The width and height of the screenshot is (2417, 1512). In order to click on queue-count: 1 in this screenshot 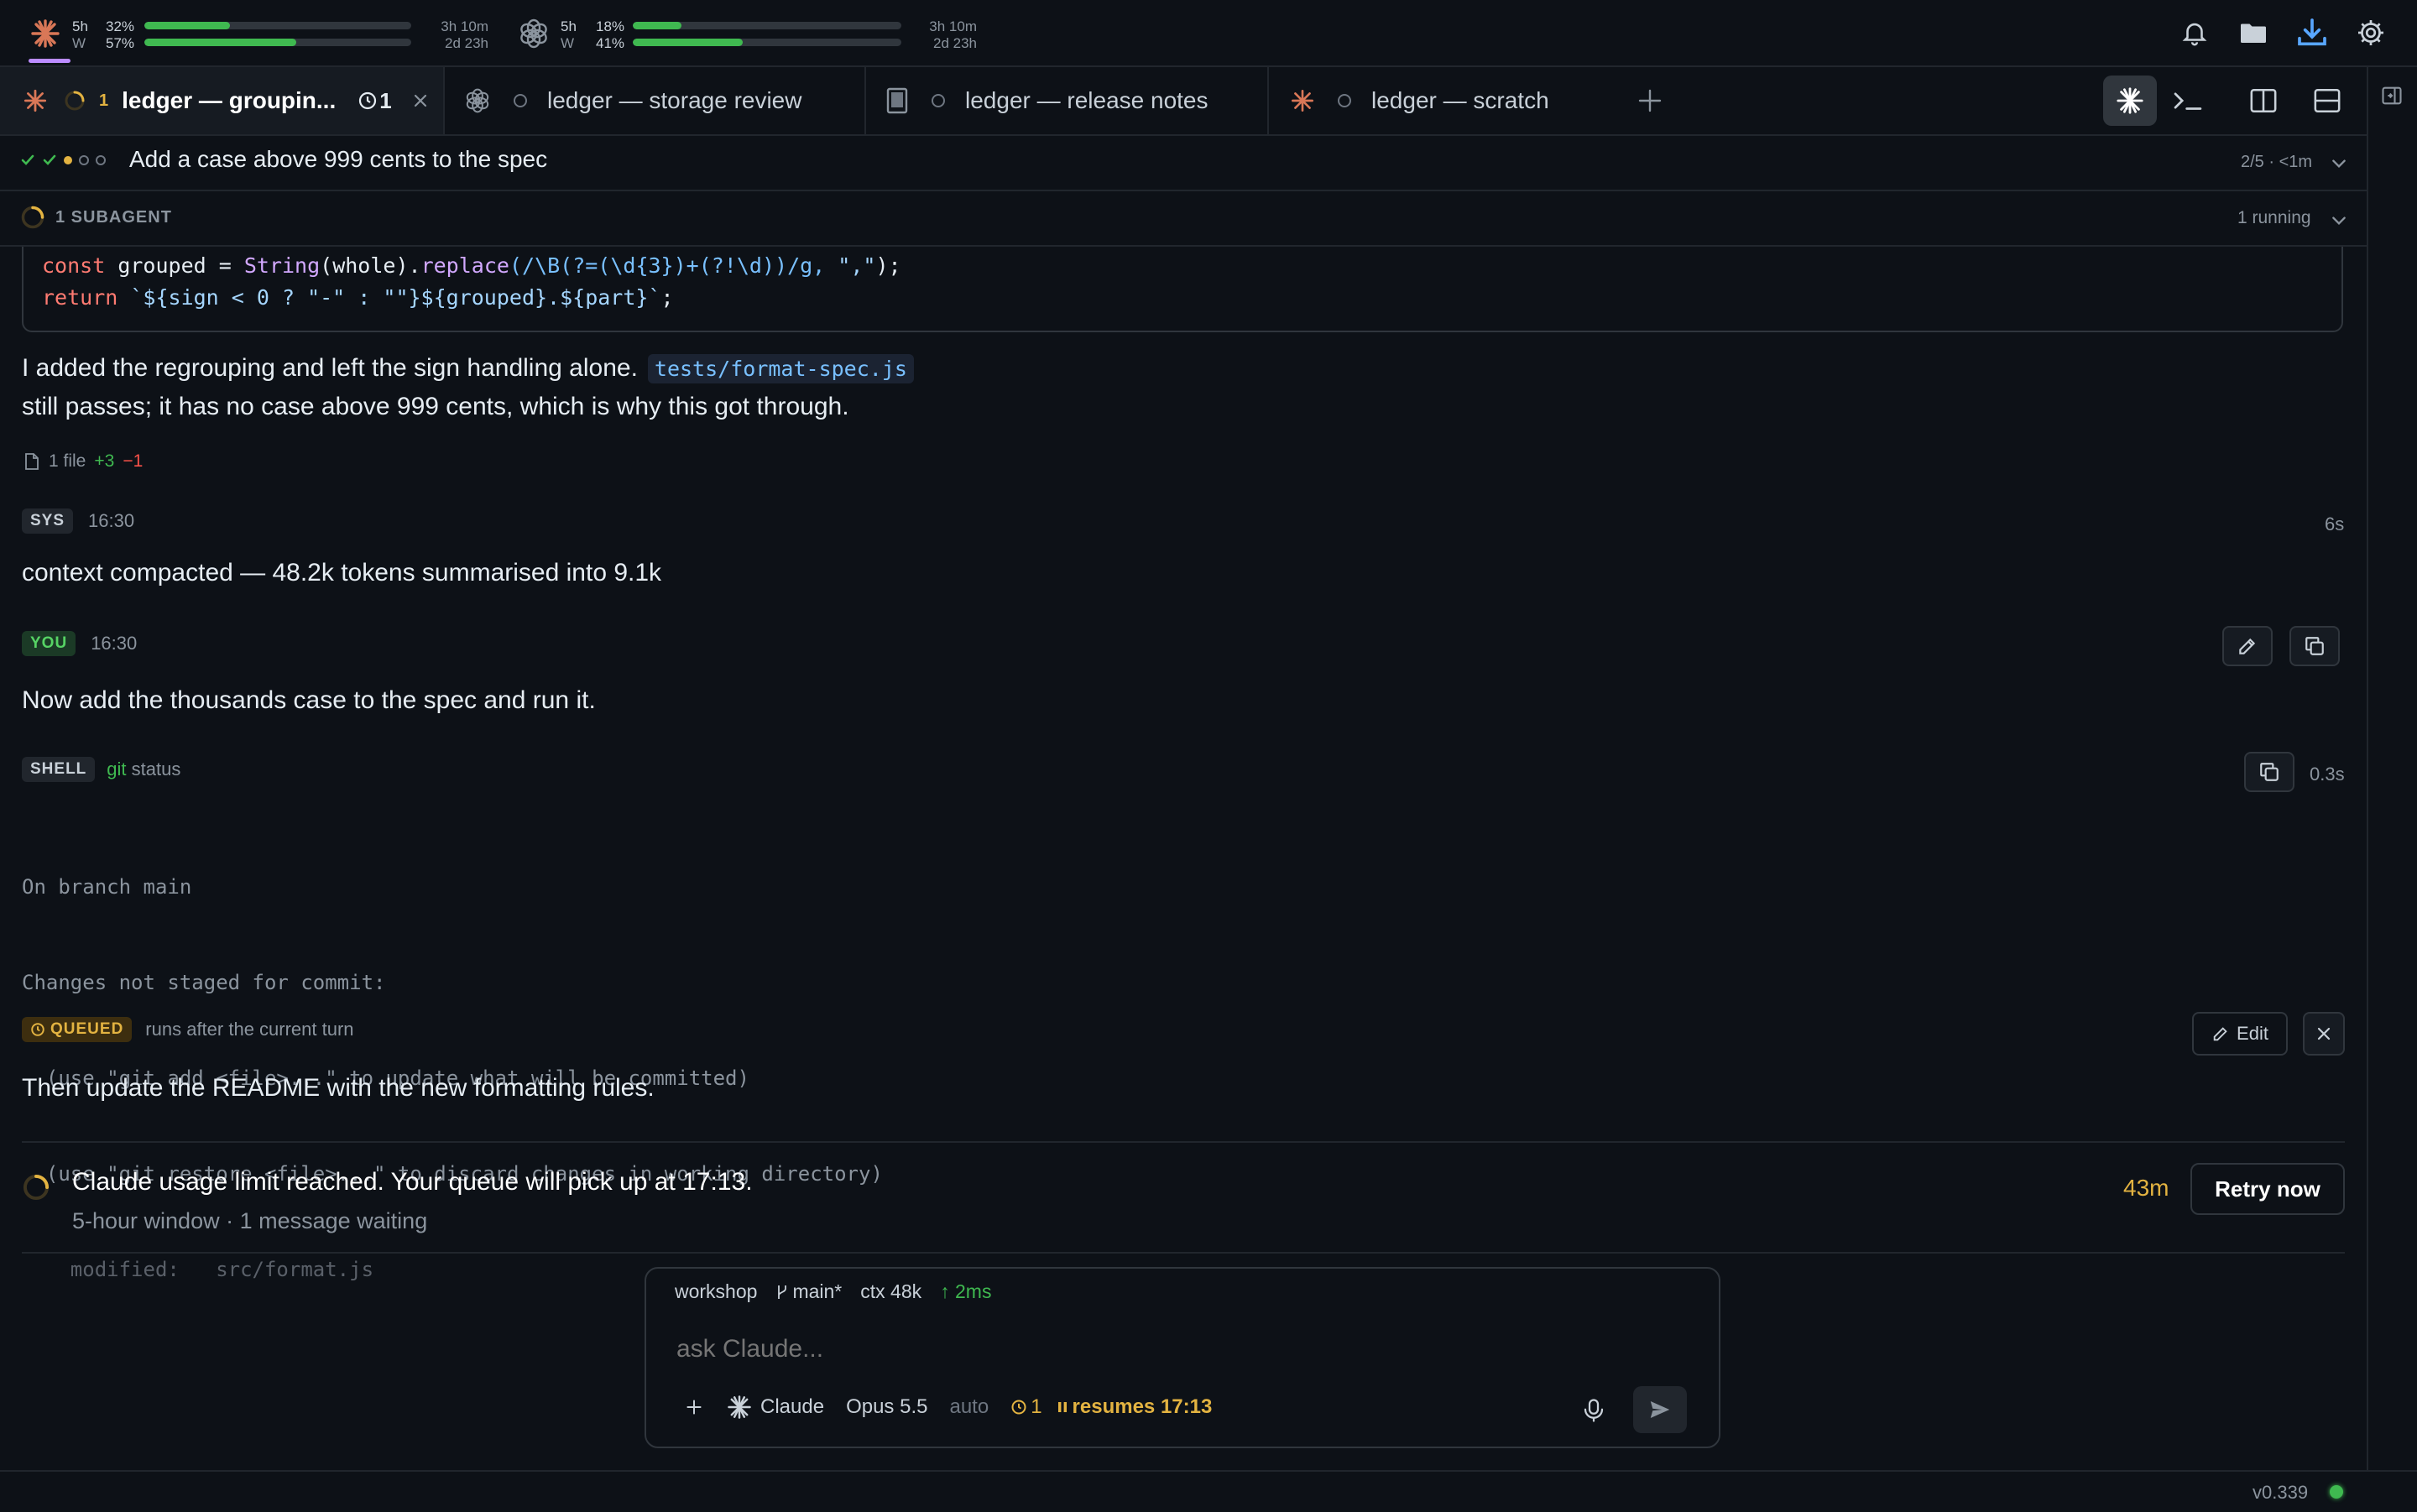, I will do `click(385, 100)`.